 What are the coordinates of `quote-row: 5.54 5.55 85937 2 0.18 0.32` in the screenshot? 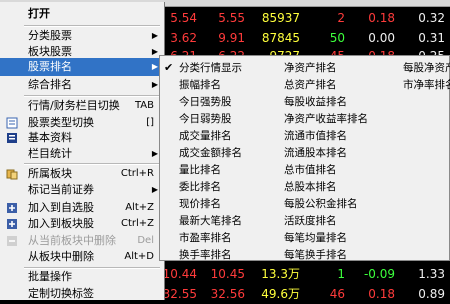 It's located at (302, 18).